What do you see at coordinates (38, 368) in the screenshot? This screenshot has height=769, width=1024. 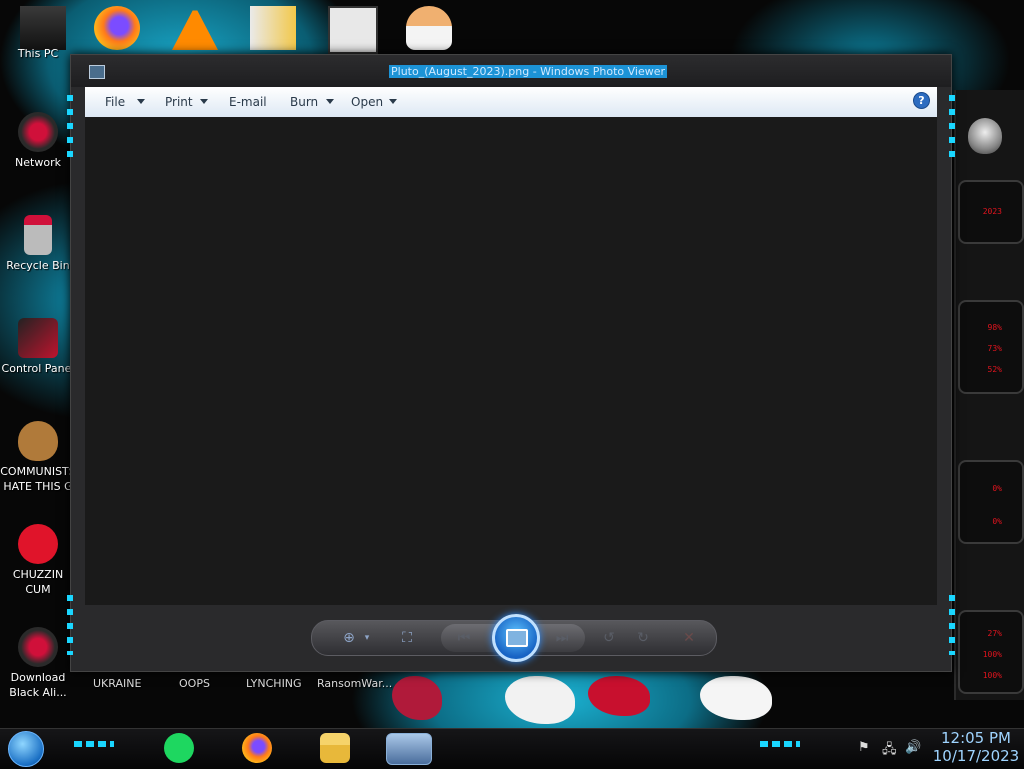 I see `desktop-icon-label: Control Panel` at bounding box center [38, 368].